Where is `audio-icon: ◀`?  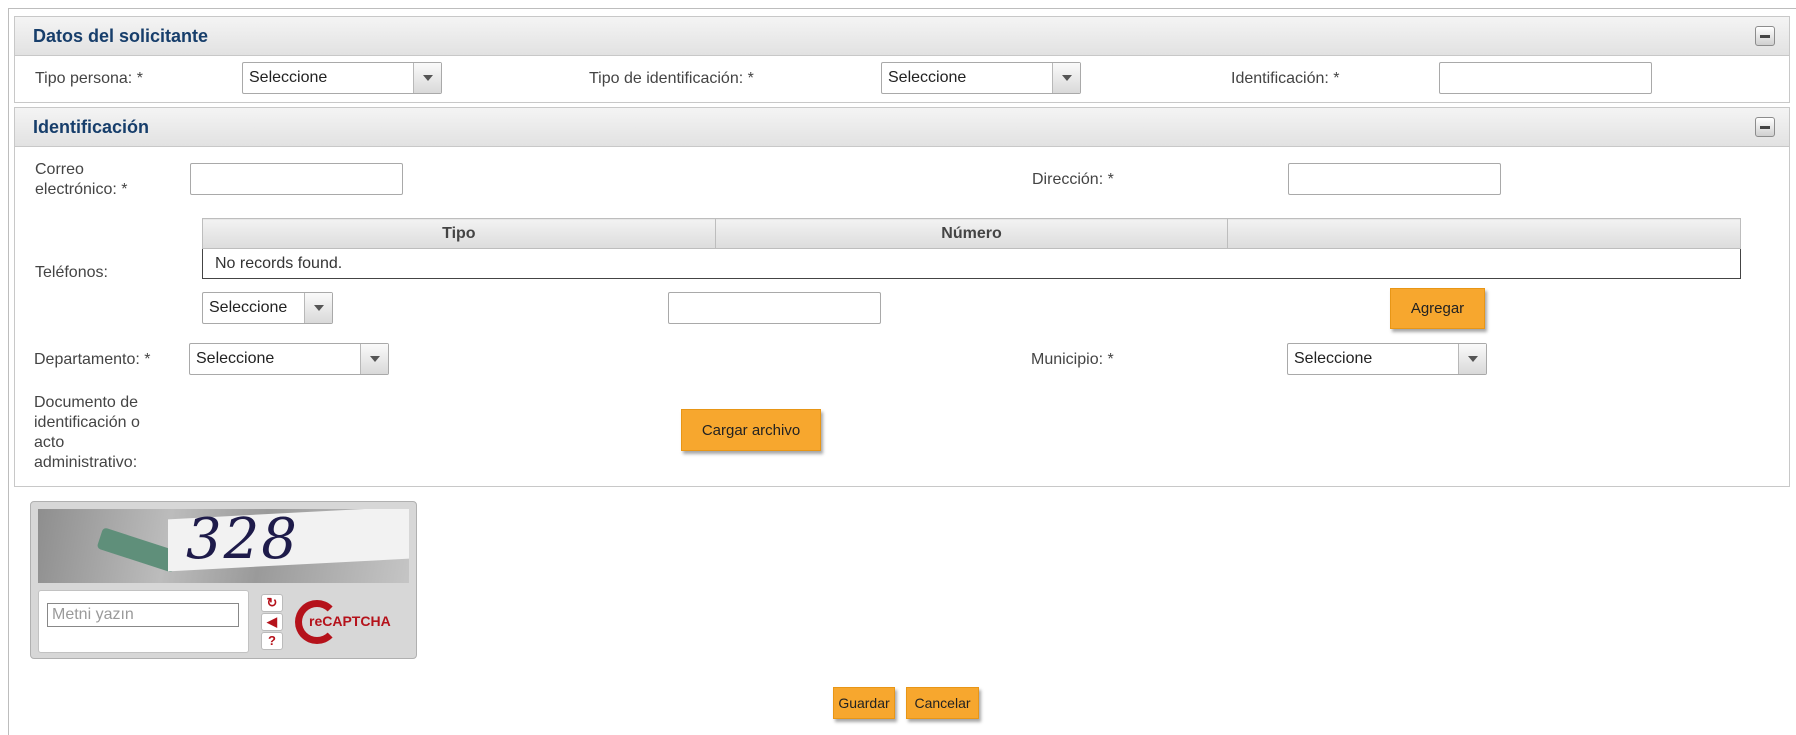
audio-icon: ◀ is located at coordinates (272, 622).